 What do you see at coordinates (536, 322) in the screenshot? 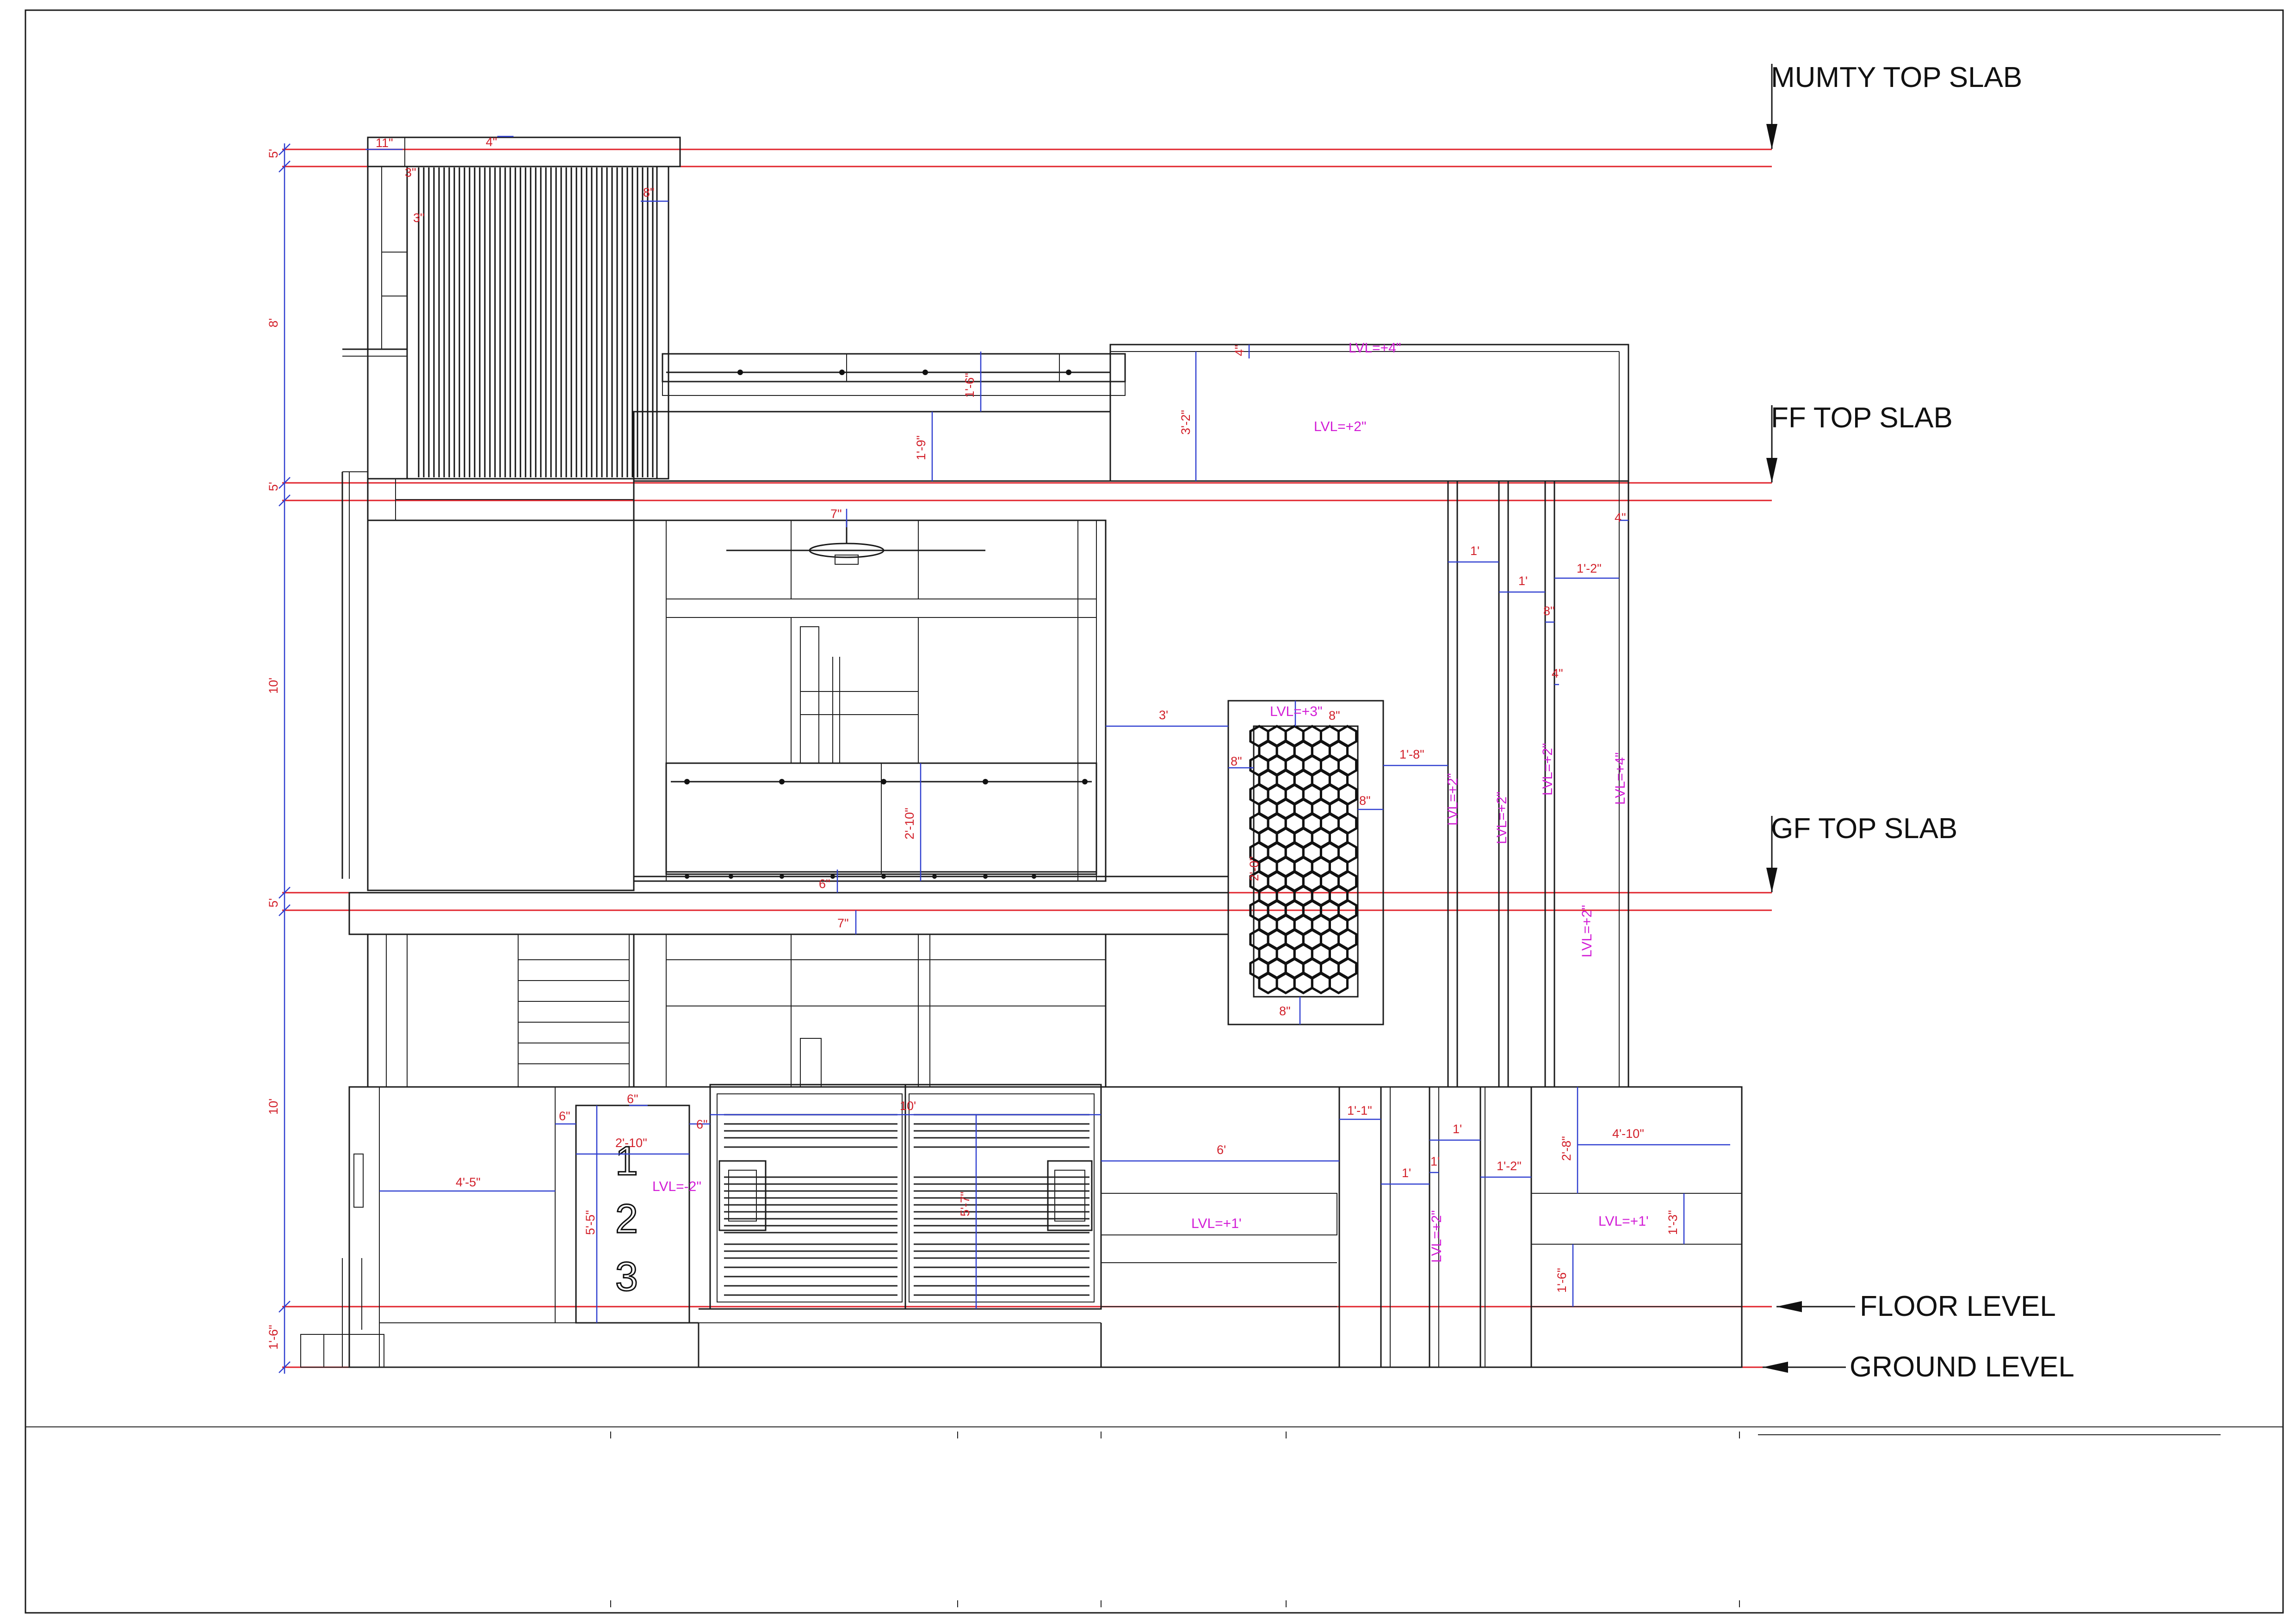
I see `mumty-louvers` at bounding box center [536, 322].